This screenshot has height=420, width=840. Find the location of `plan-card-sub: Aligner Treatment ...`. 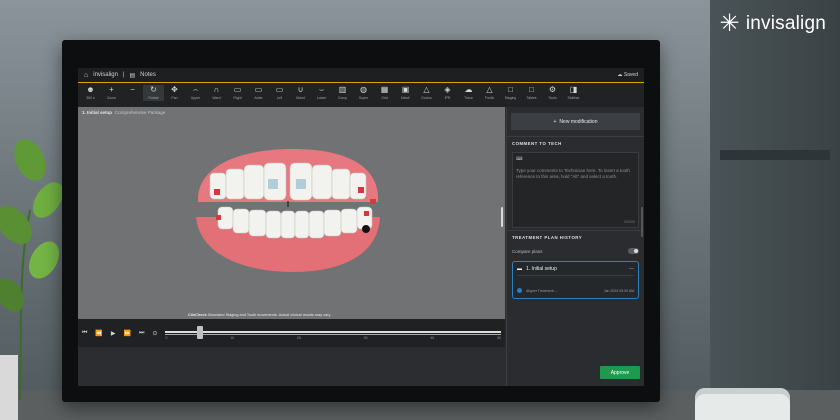

plan-card-sub: Aligner Treatment ... is located at coordinates (542, 290).